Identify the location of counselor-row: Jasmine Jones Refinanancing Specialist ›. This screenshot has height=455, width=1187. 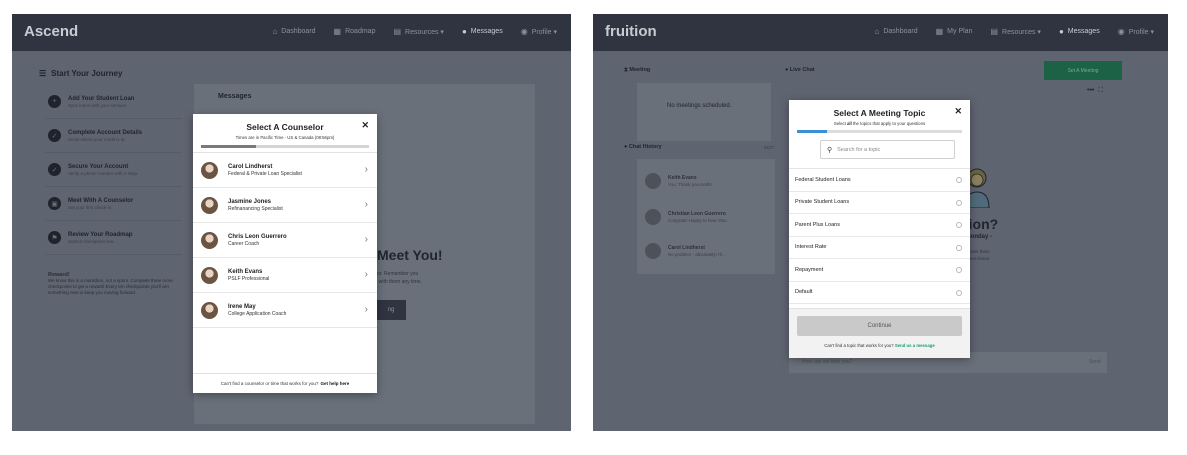
(285, 205).